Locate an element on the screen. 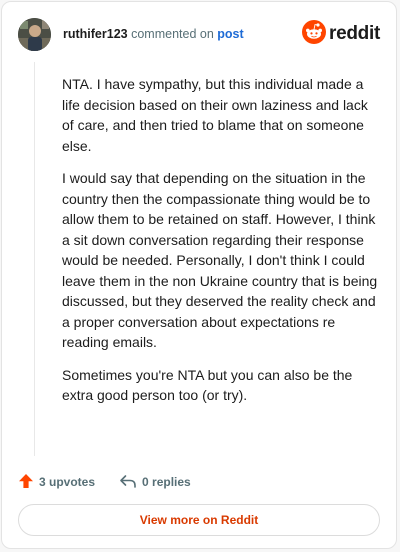 The image size is (400, 552). reply-icon is located at coordinates (130, 482).